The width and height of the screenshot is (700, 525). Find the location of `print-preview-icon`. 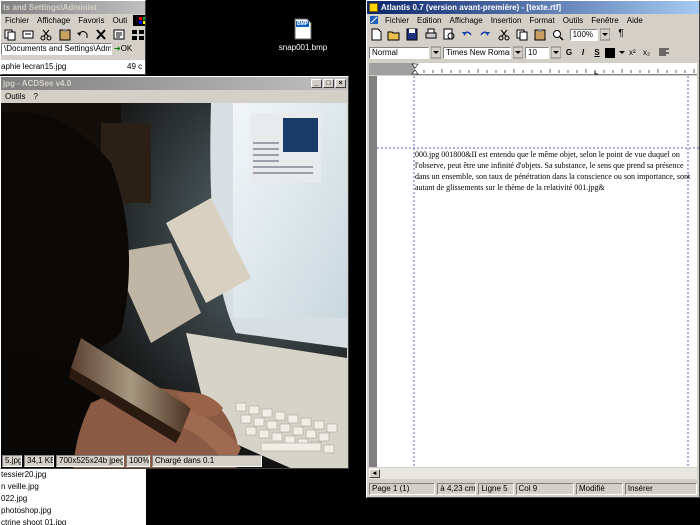

print-preview-icon is located at coordinates (449, 34).